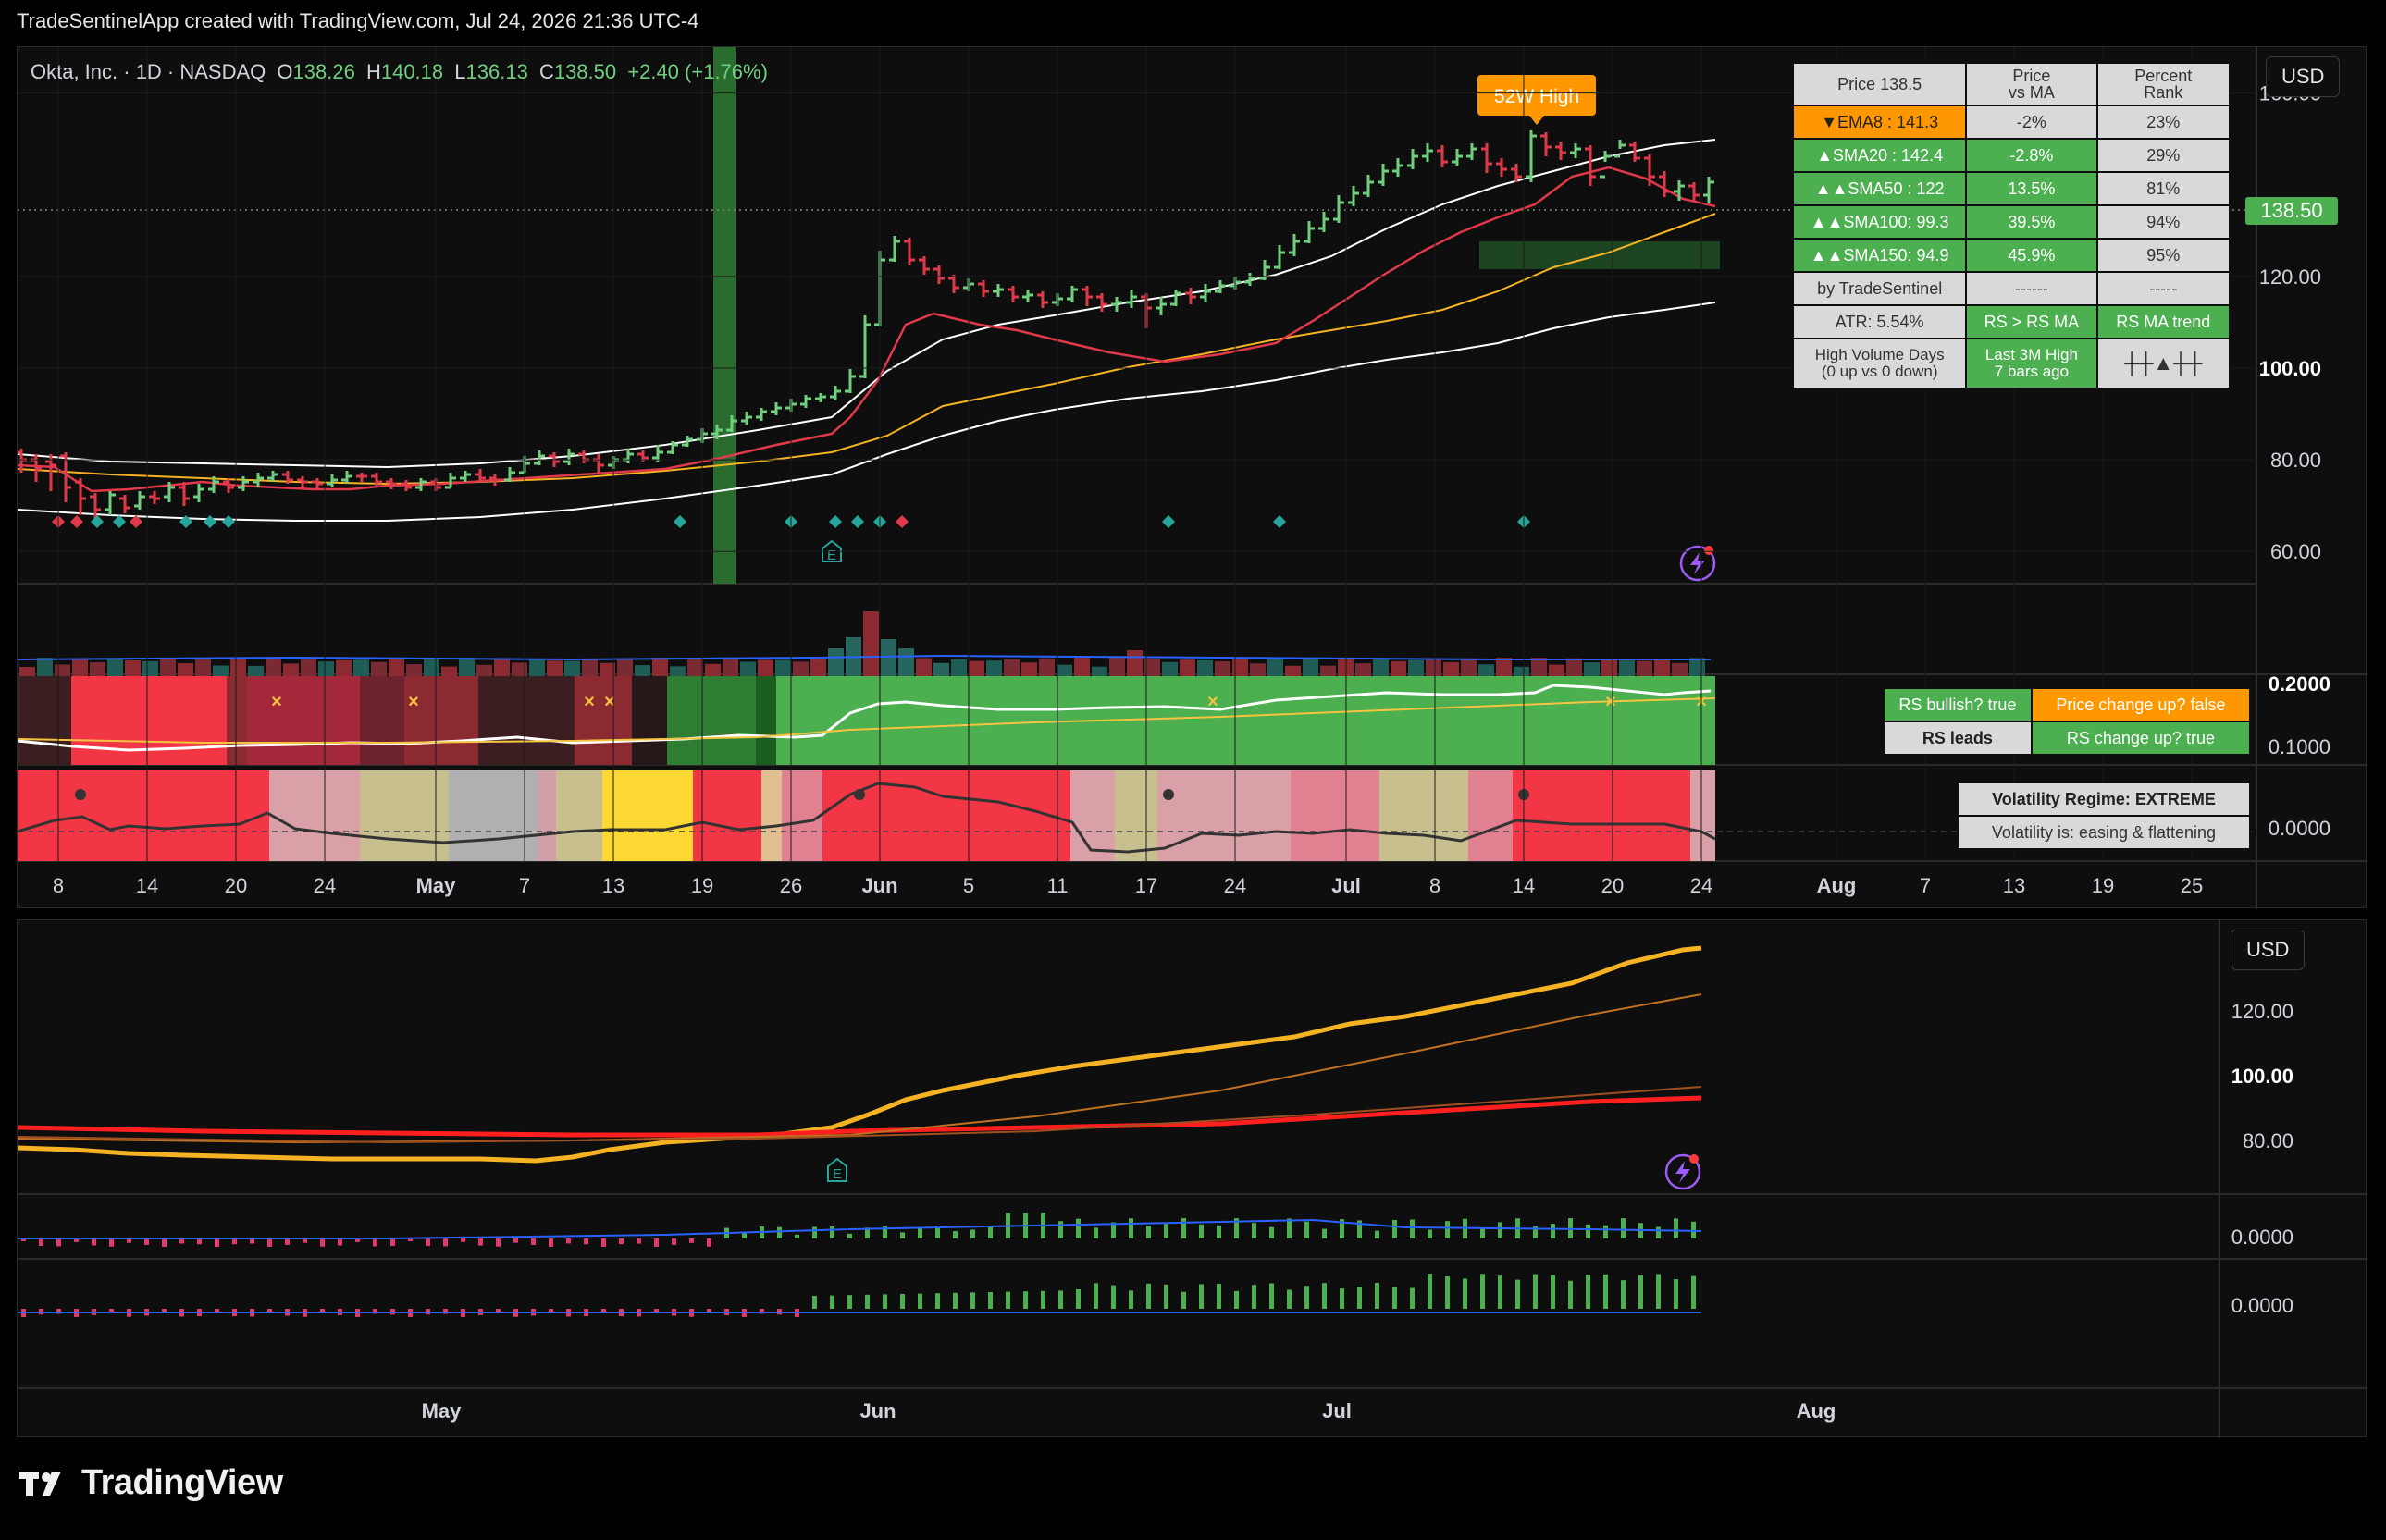  Describe the element at coordinates (1879, 222) in the screenshot. I see `ma-row-sma100: ▲▲SMA100: 99.3` at that location.